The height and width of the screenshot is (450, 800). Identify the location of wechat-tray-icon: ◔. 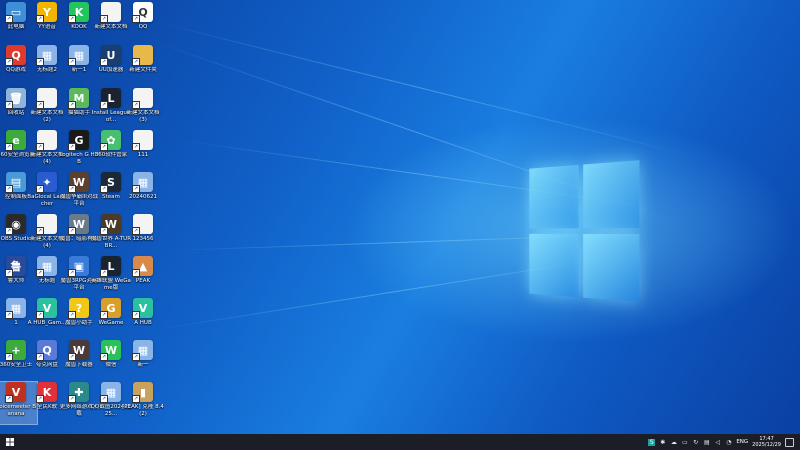
(728, 442).